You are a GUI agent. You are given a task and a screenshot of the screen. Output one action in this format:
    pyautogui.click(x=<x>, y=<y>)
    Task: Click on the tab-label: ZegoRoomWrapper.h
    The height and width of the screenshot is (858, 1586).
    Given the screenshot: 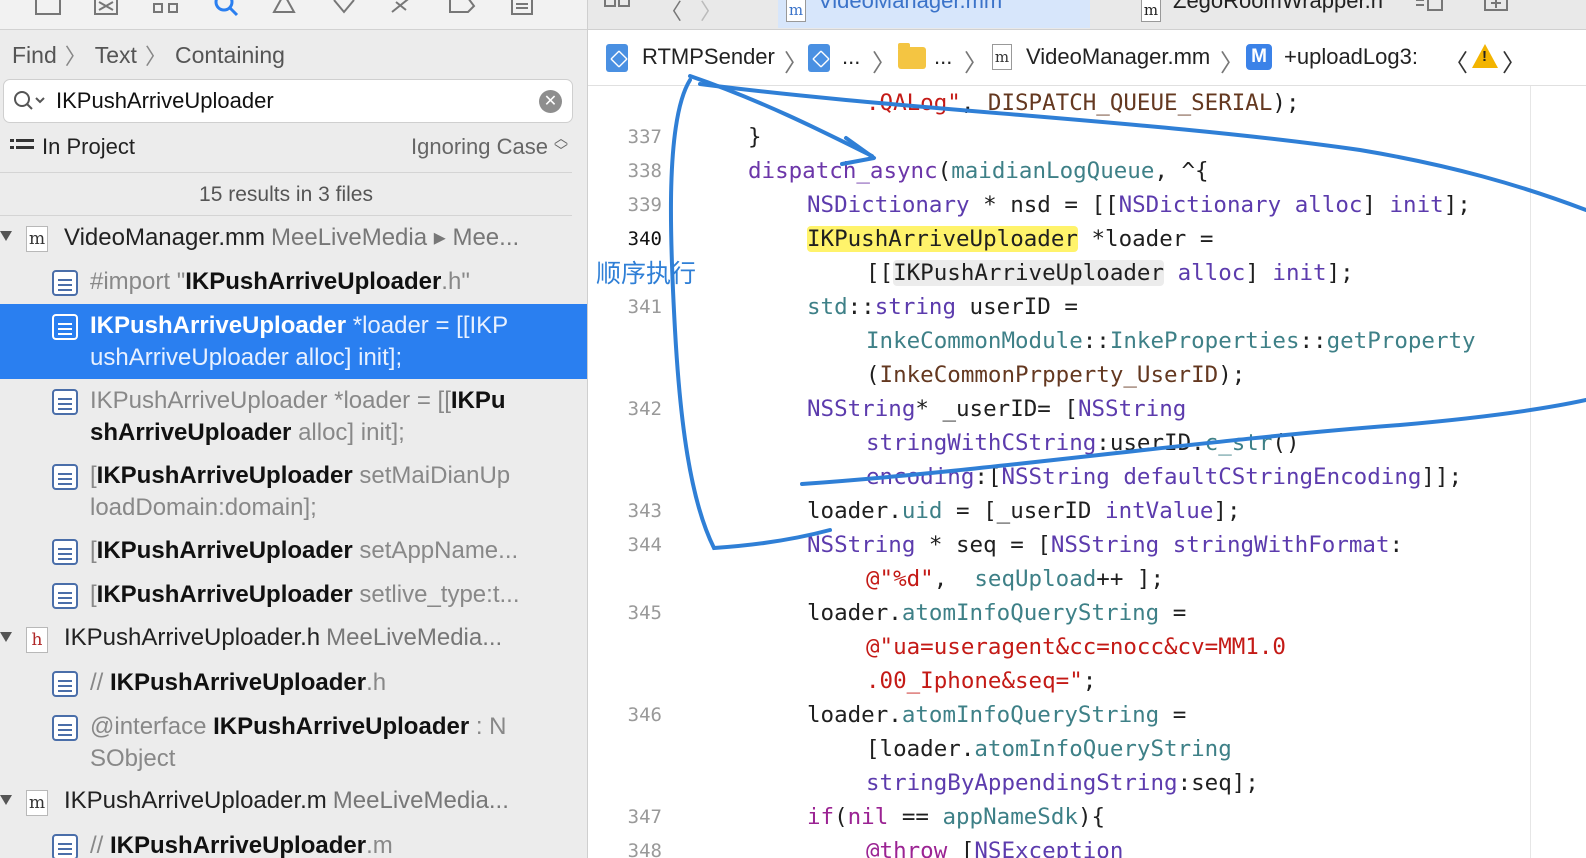 What is the action you would take?
    pyautogui.click(x=1278, y=6)
    